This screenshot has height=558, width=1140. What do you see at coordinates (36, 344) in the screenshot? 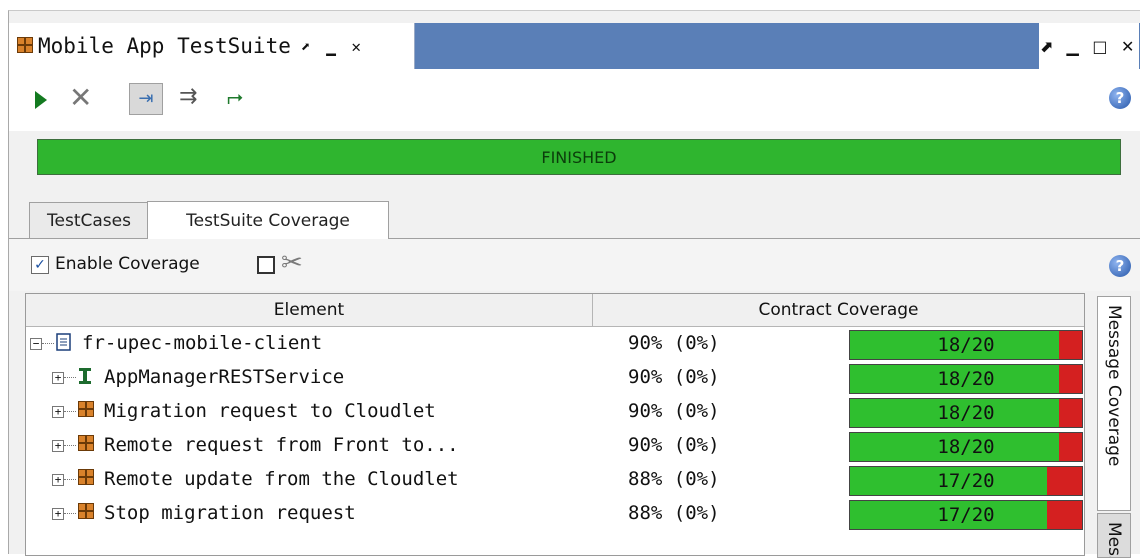
I see `collapse-icon: −` at bounding box center [36, 344].